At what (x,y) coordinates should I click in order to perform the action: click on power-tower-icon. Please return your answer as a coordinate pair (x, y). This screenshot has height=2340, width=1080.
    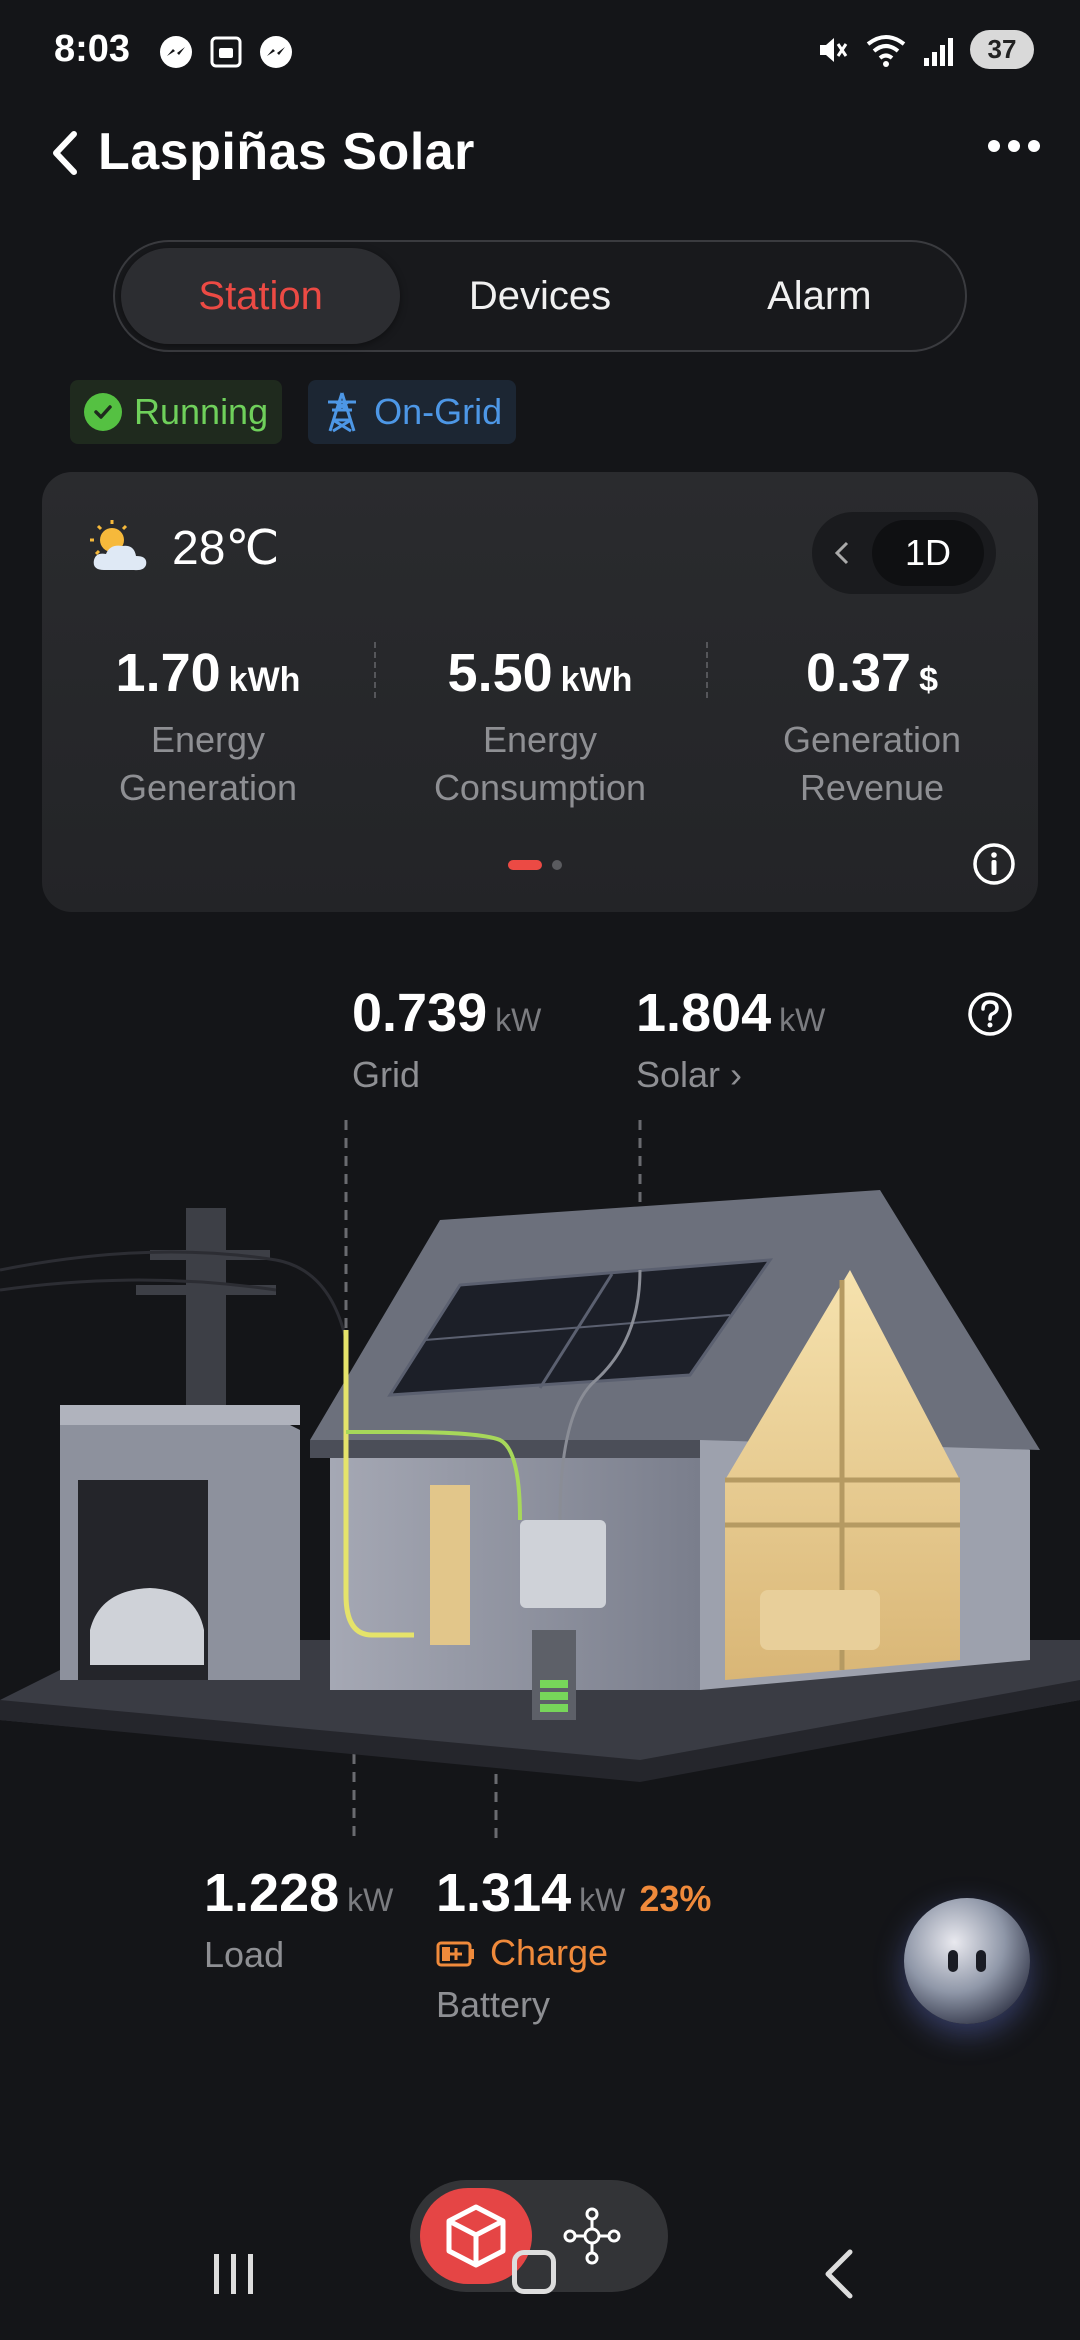
    Looking at the image, I should click on (342, 412).